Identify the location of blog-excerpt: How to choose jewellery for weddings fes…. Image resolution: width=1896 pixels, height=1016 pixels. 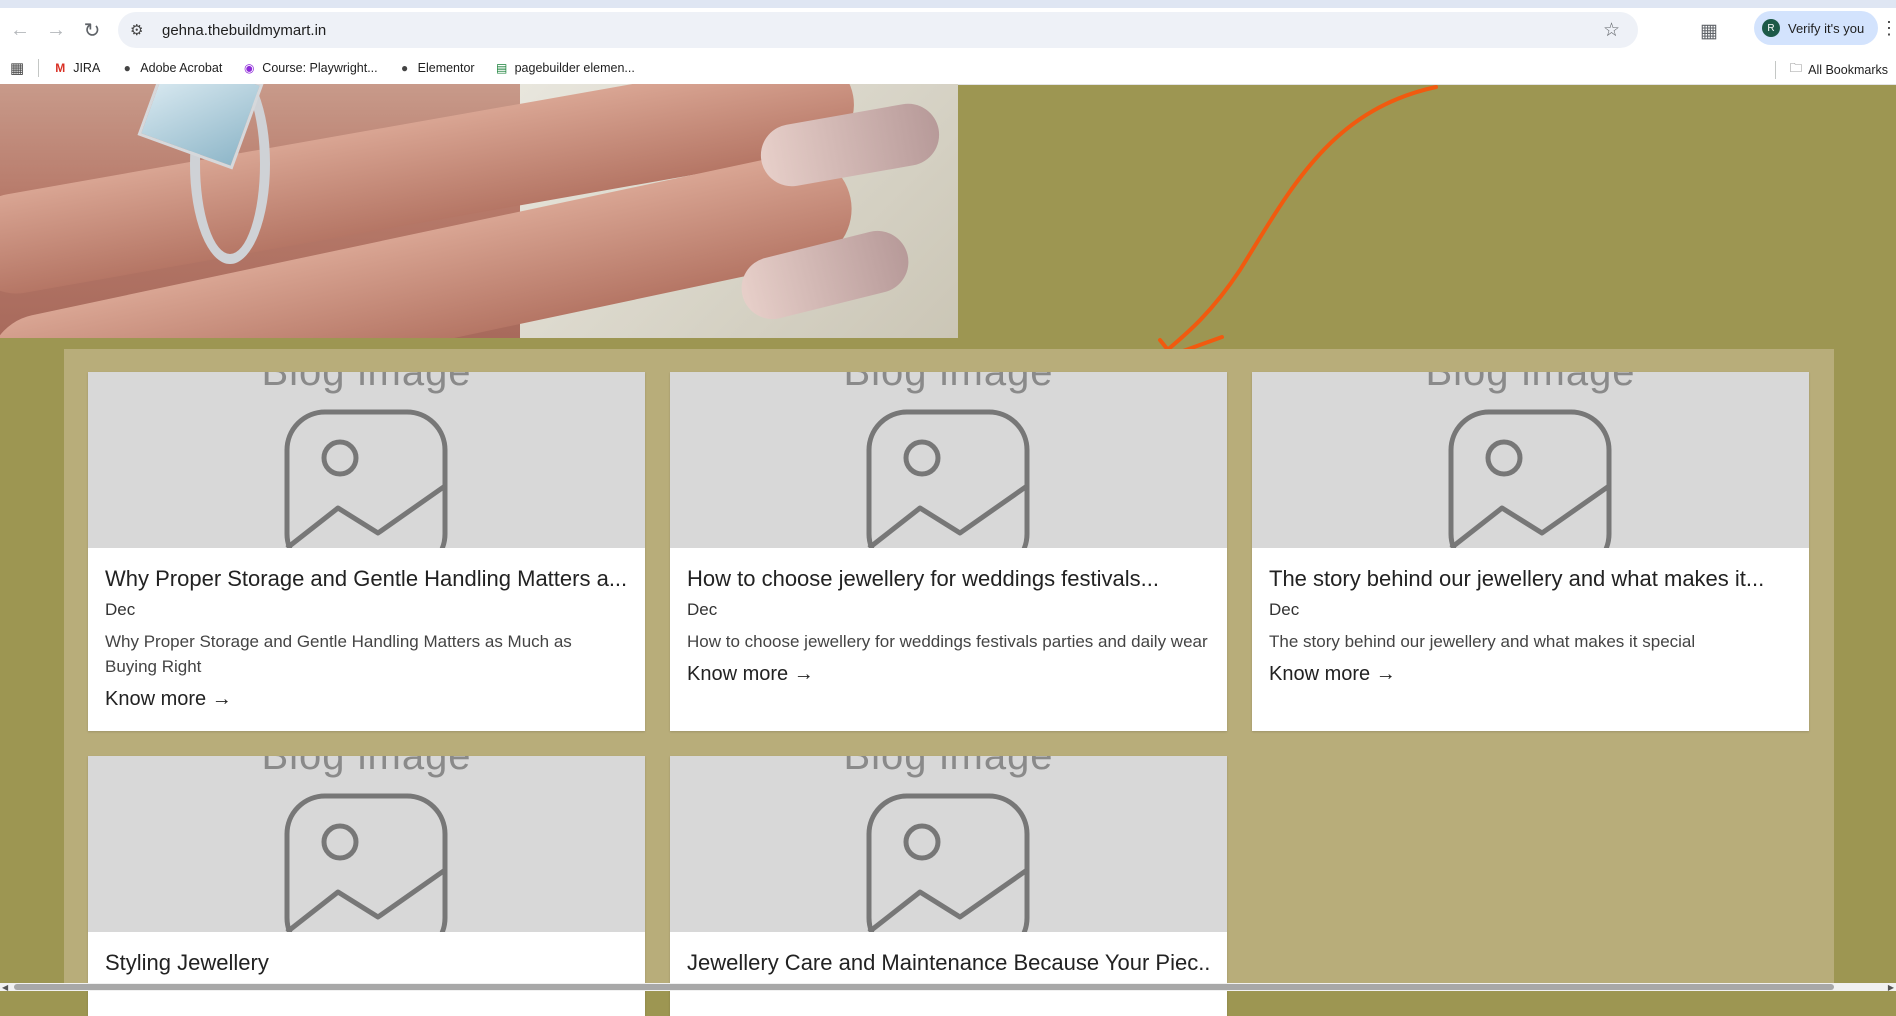
(947, 641).